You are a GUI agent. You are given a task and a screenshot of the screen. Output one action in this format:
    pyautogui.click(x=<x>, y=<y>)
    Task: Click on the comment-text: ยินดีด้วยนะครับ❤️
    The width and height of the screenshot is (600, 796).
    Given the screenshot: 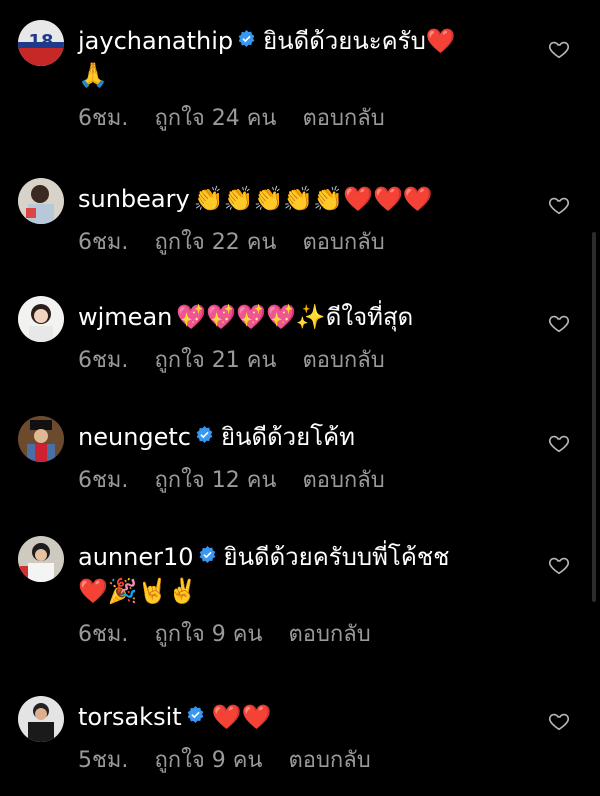 What is the action you would take?
    pyautogui.click(x=359, y=41)
    